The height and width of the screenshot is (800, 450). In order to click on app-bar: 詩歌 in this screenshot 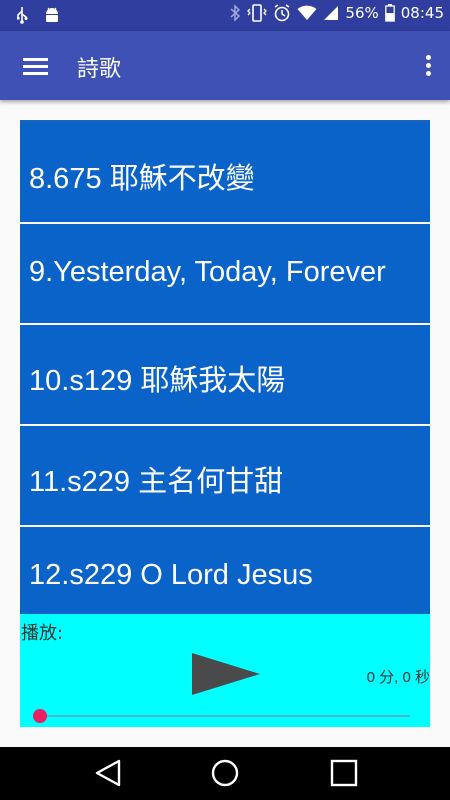, I will do `click(225, 65)`.